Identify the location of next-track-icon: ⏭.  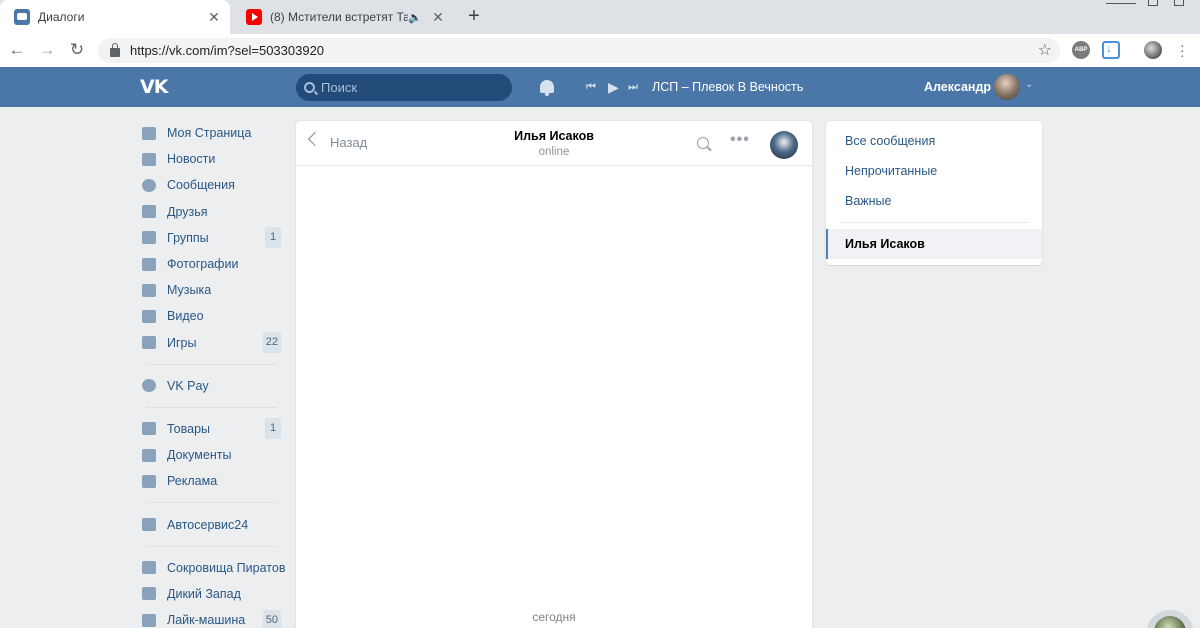
(633, 87).